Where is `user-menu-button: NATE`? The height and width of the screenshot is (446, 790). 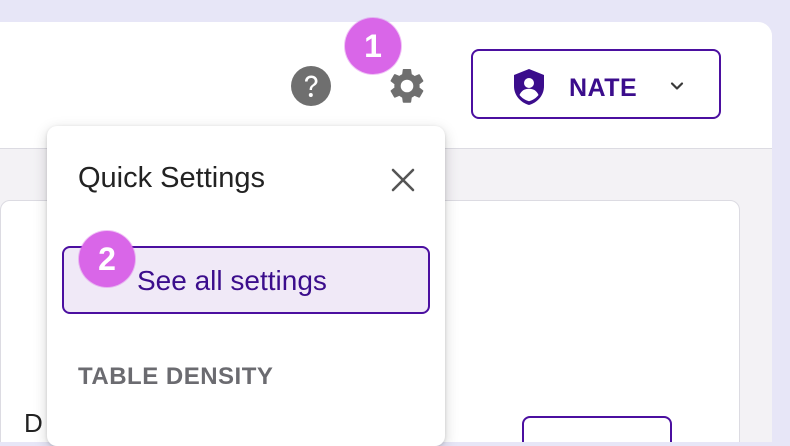 user-menu-button: NATE is located at coordinates (596, 84).